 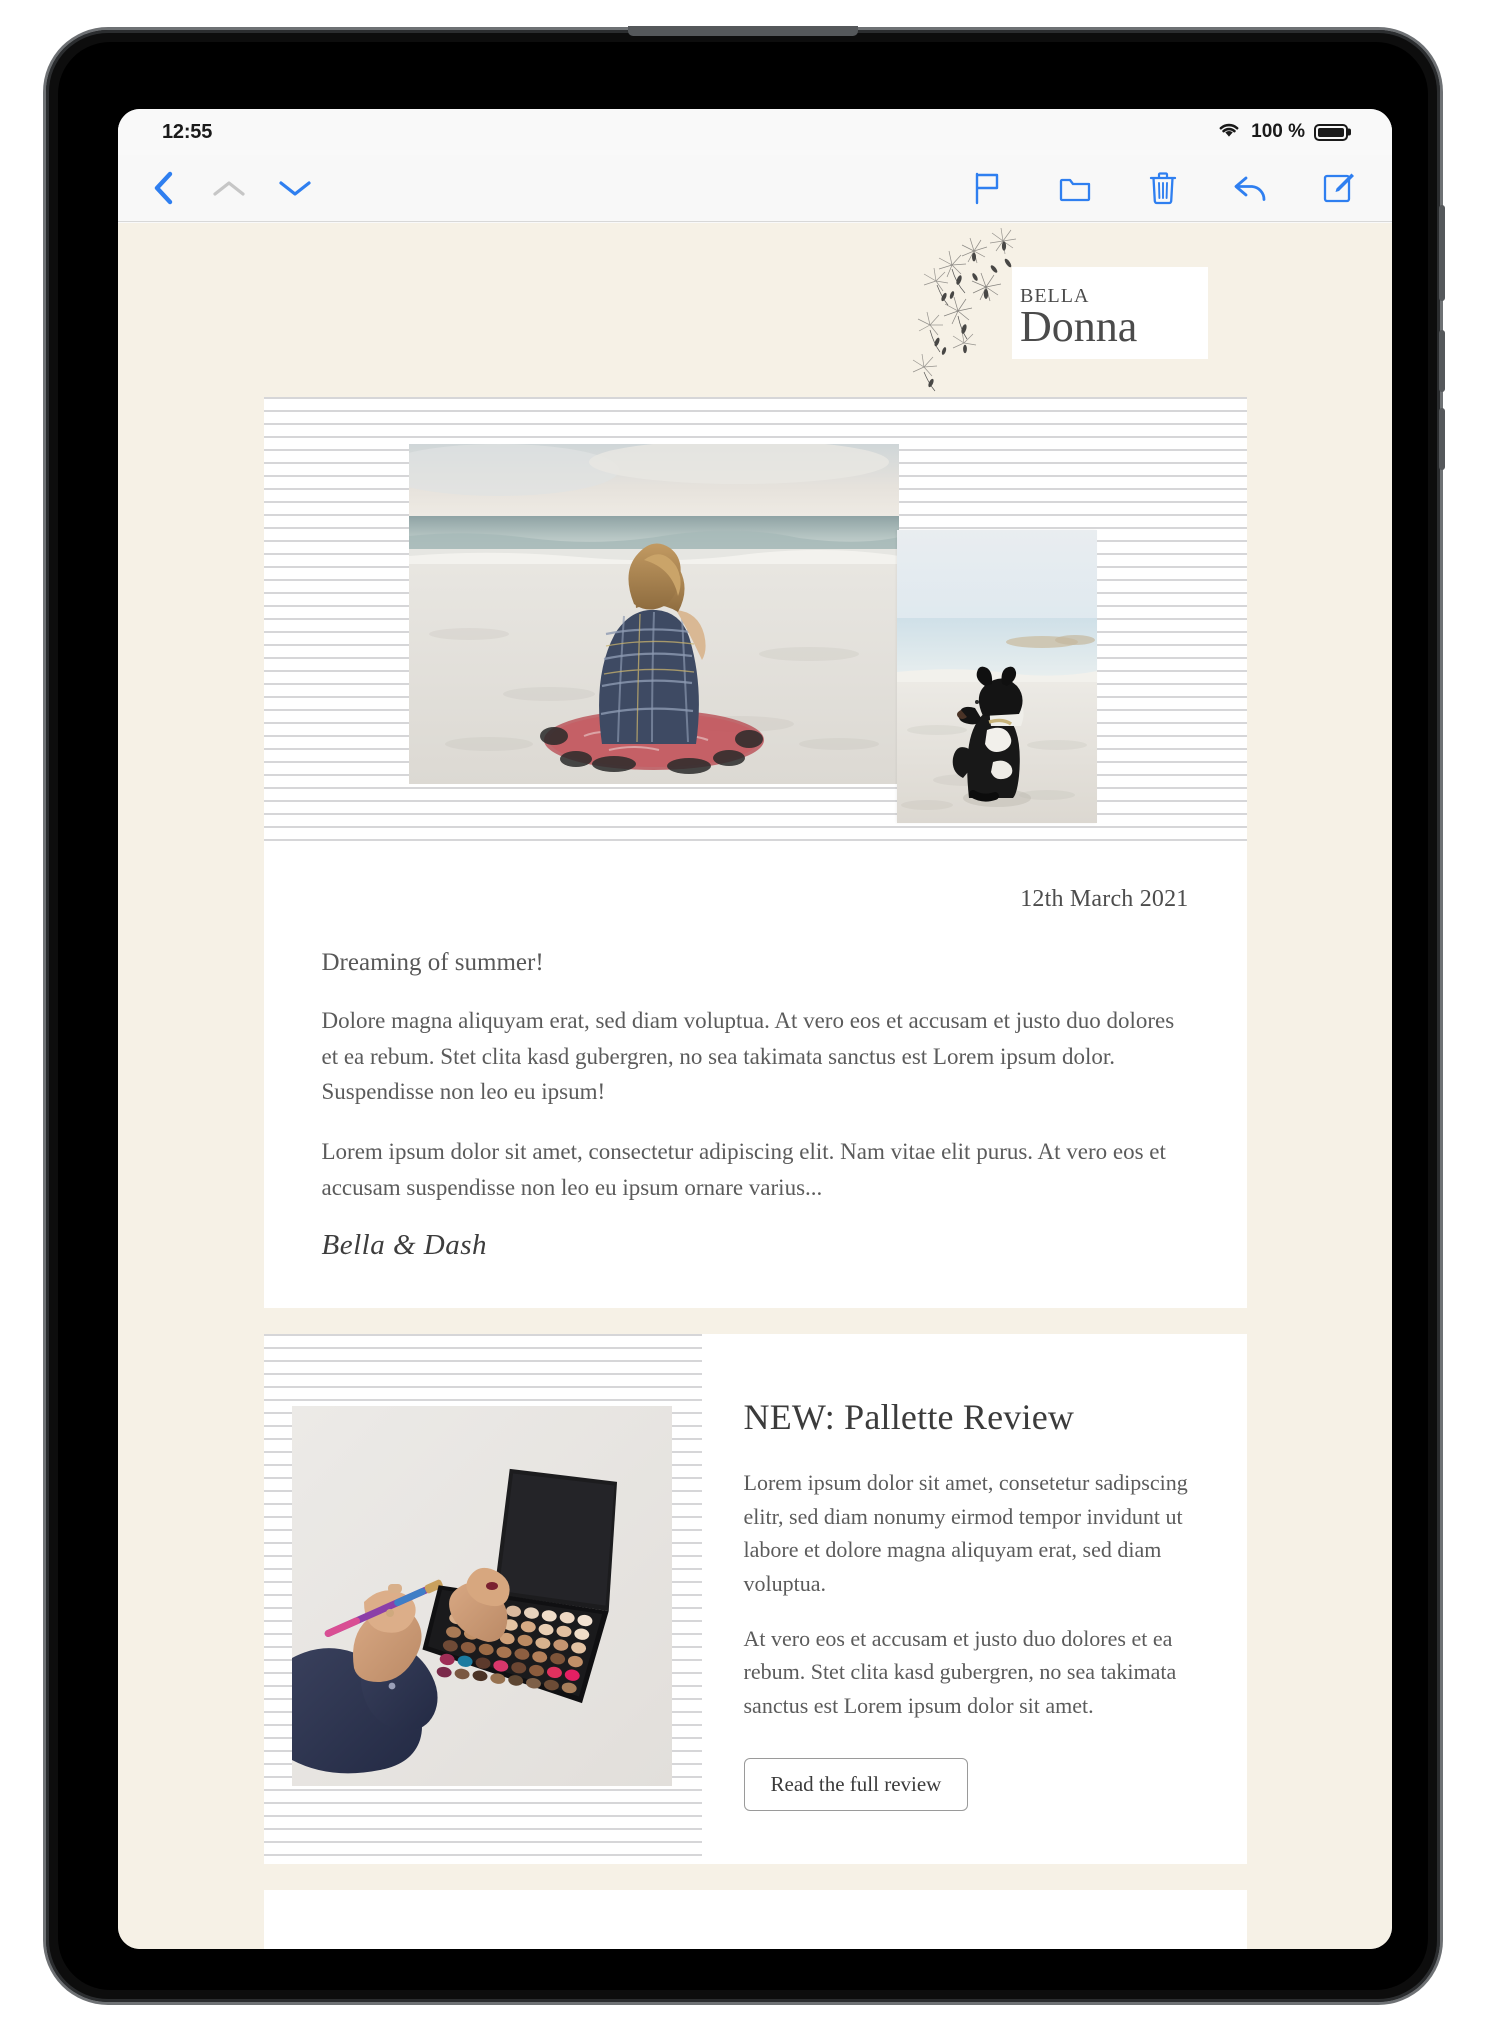 What do you see at coordinates (856, 1785) in the screenshot?
I see `read-full-review-button: Read the full review` at bounding box center [856, 1785].